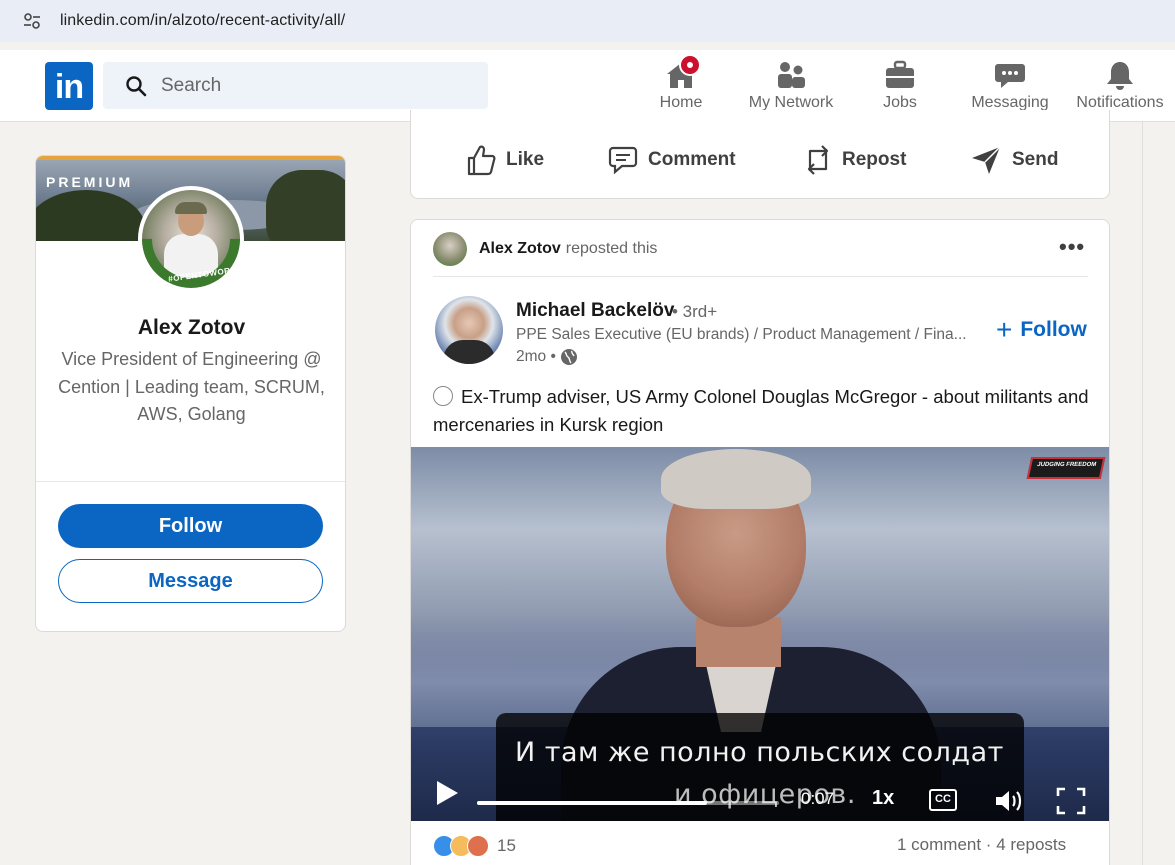 The image size is (1175, 865). I want to click on network-icon, so click(791, 75).